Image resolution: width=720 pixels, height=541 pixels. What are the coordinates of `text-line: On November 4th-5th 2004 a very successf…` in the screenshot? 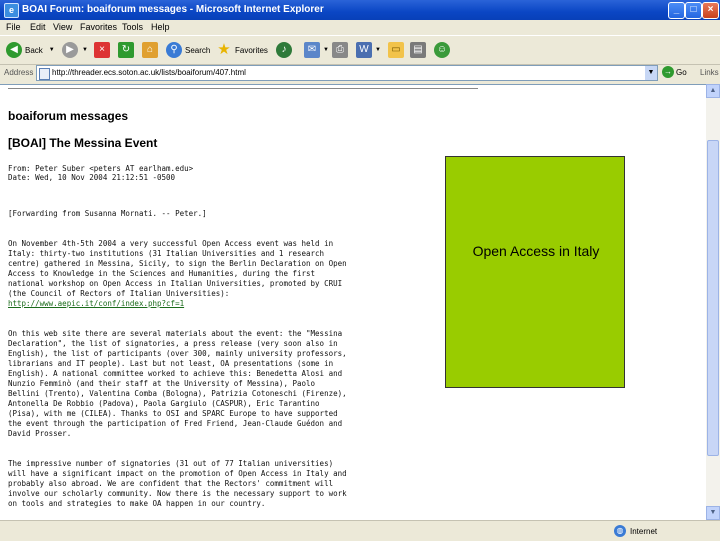 It's located at (171, 243).